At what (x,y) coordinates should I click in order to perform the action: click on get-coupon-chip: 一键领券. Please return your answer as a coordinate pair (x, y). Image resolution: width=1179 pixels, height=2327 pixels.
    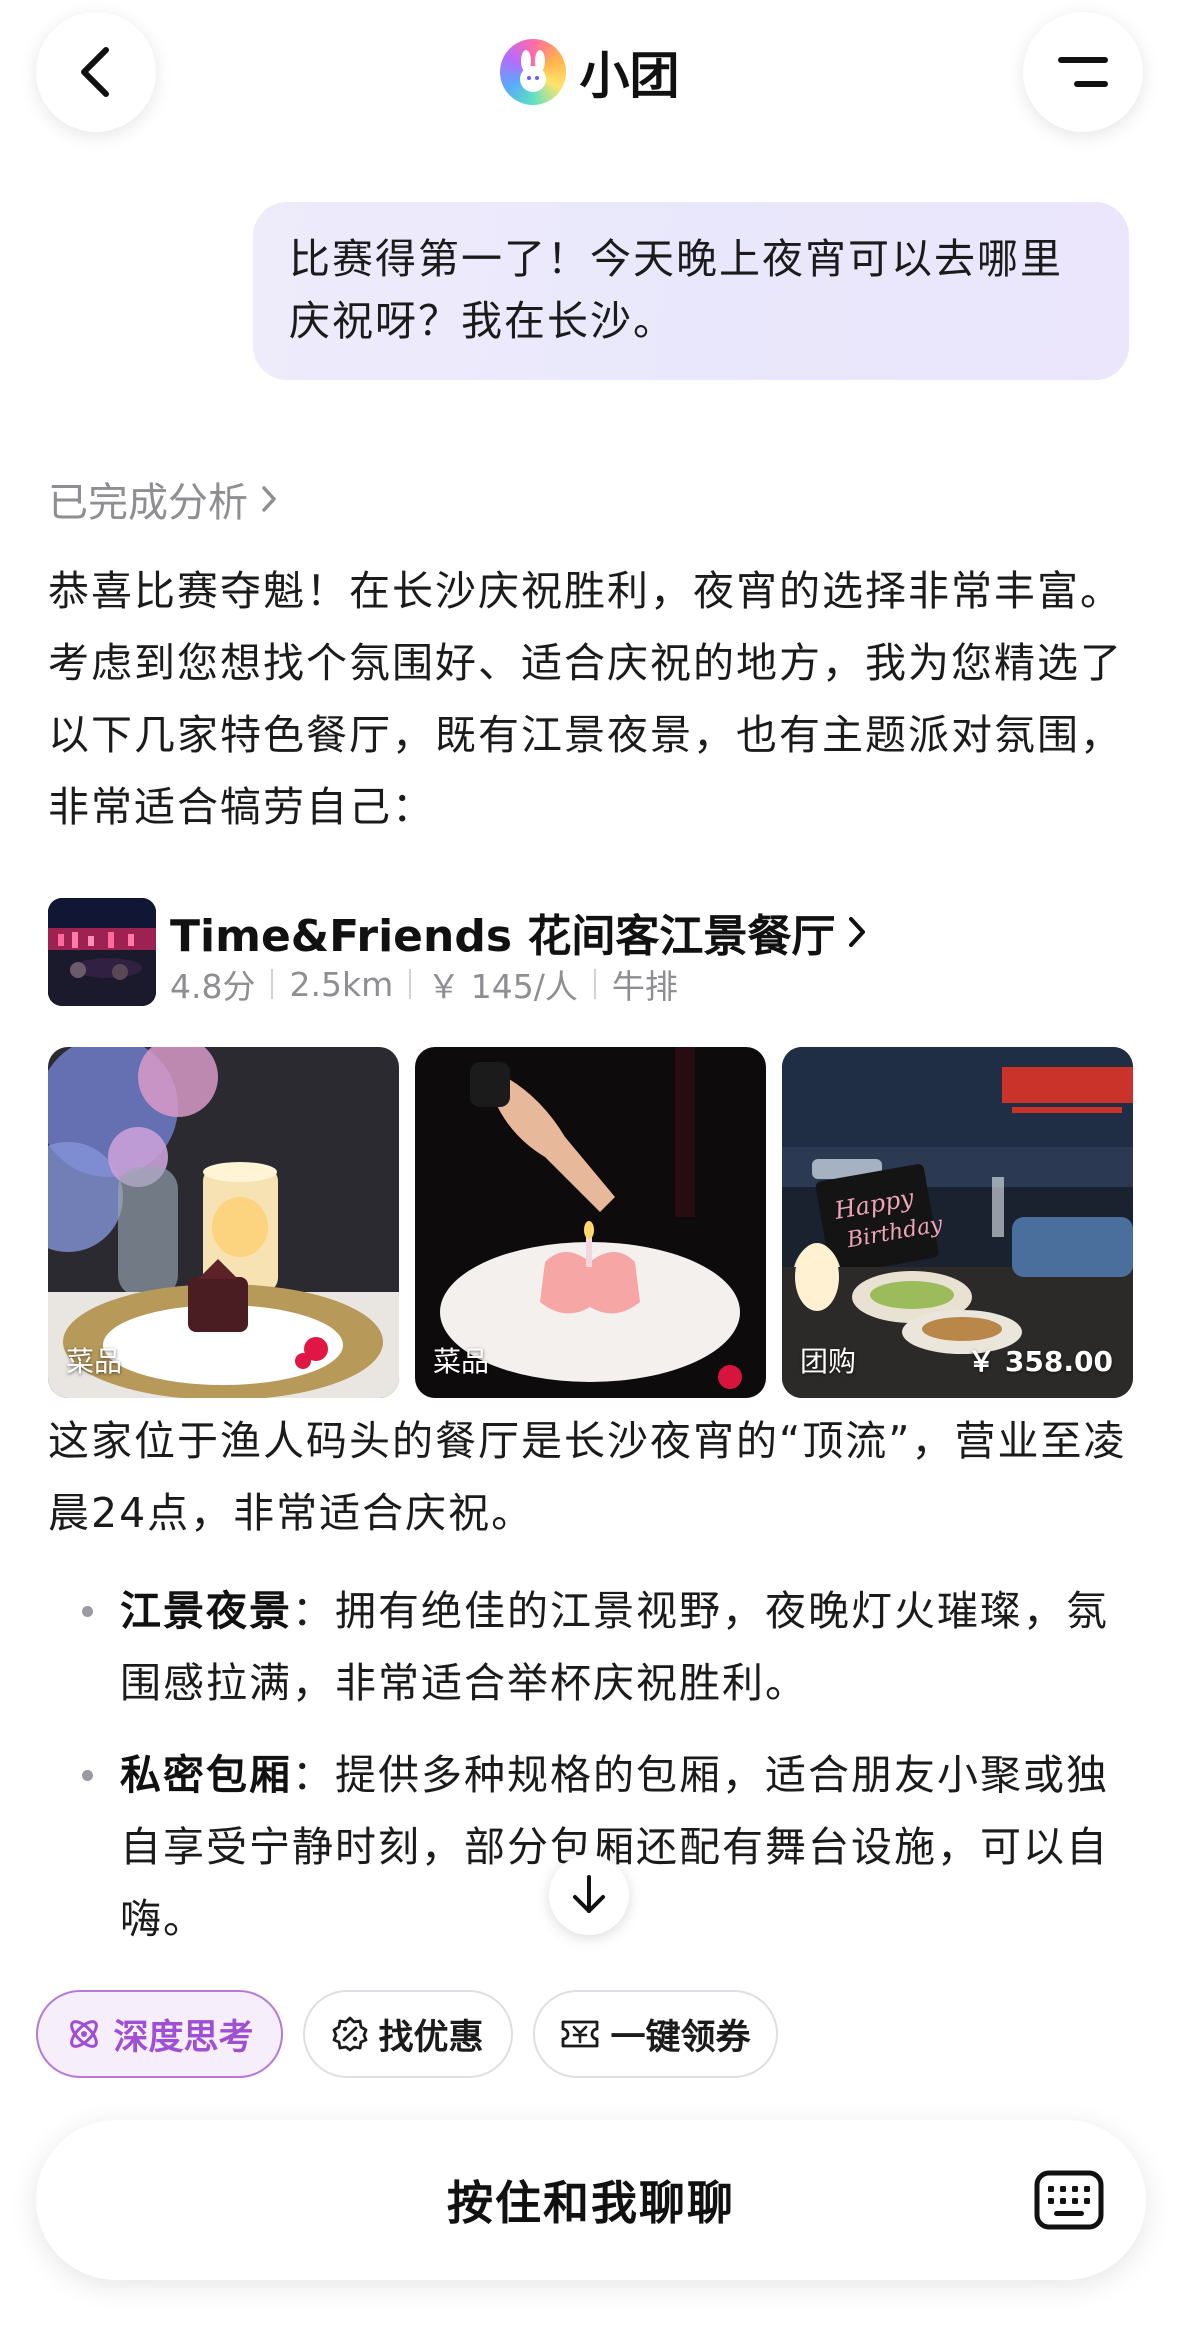
    Looking at the image, I should click on (655, 2034).